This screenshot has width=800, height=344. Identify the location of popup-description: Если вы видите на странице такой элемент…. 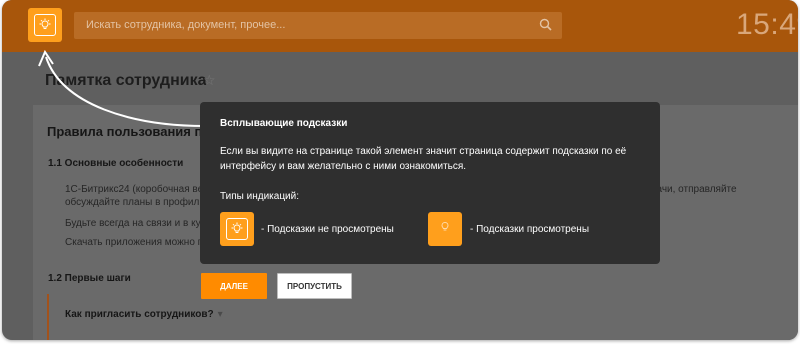
(423, 159).